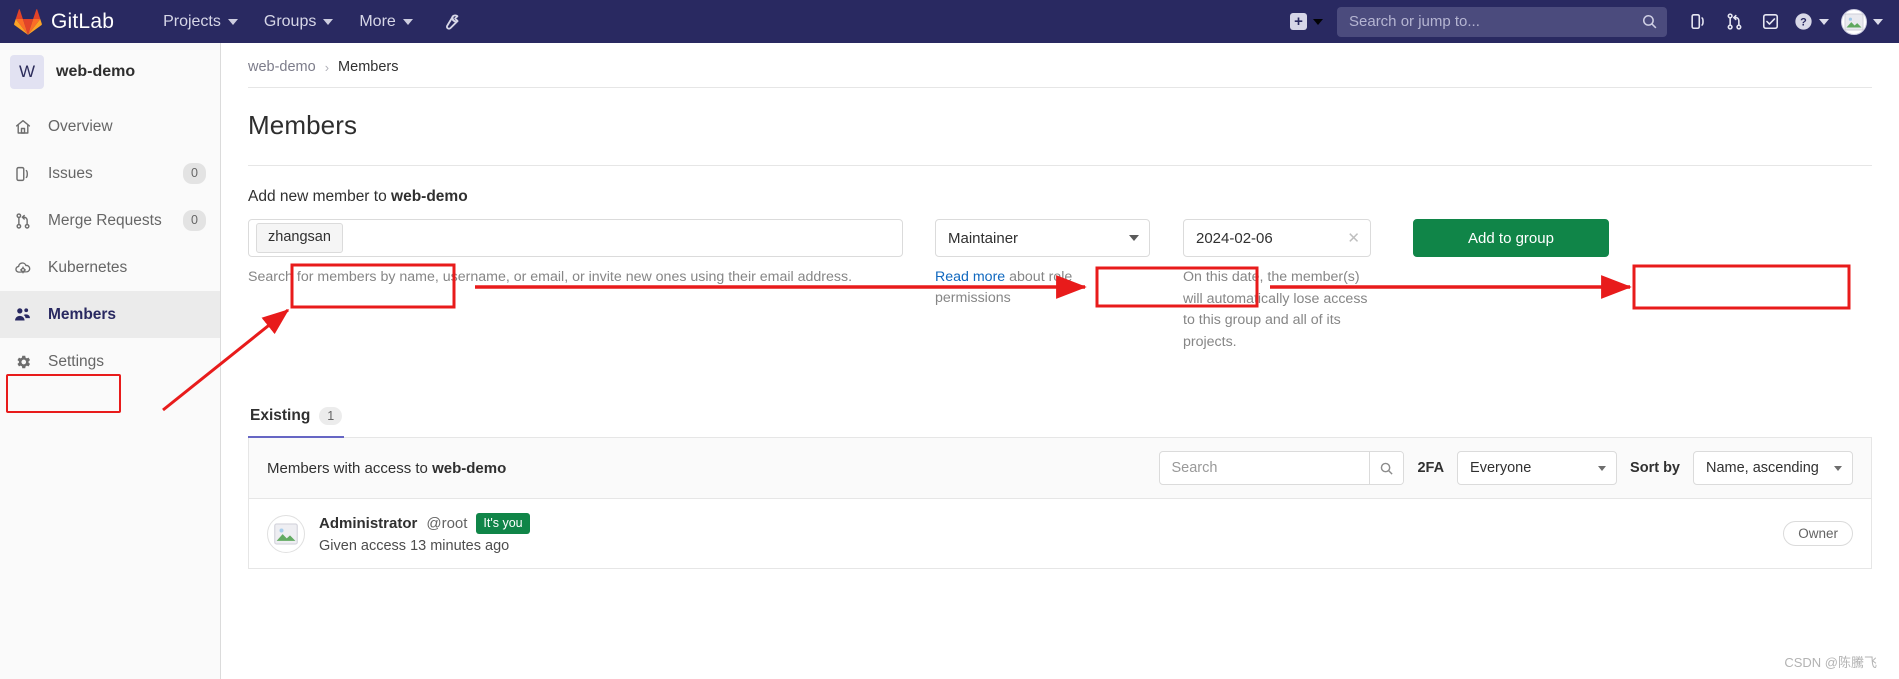 The image size is (1899, 679). I want to click on create-new-button: +, so click(1306, 21).